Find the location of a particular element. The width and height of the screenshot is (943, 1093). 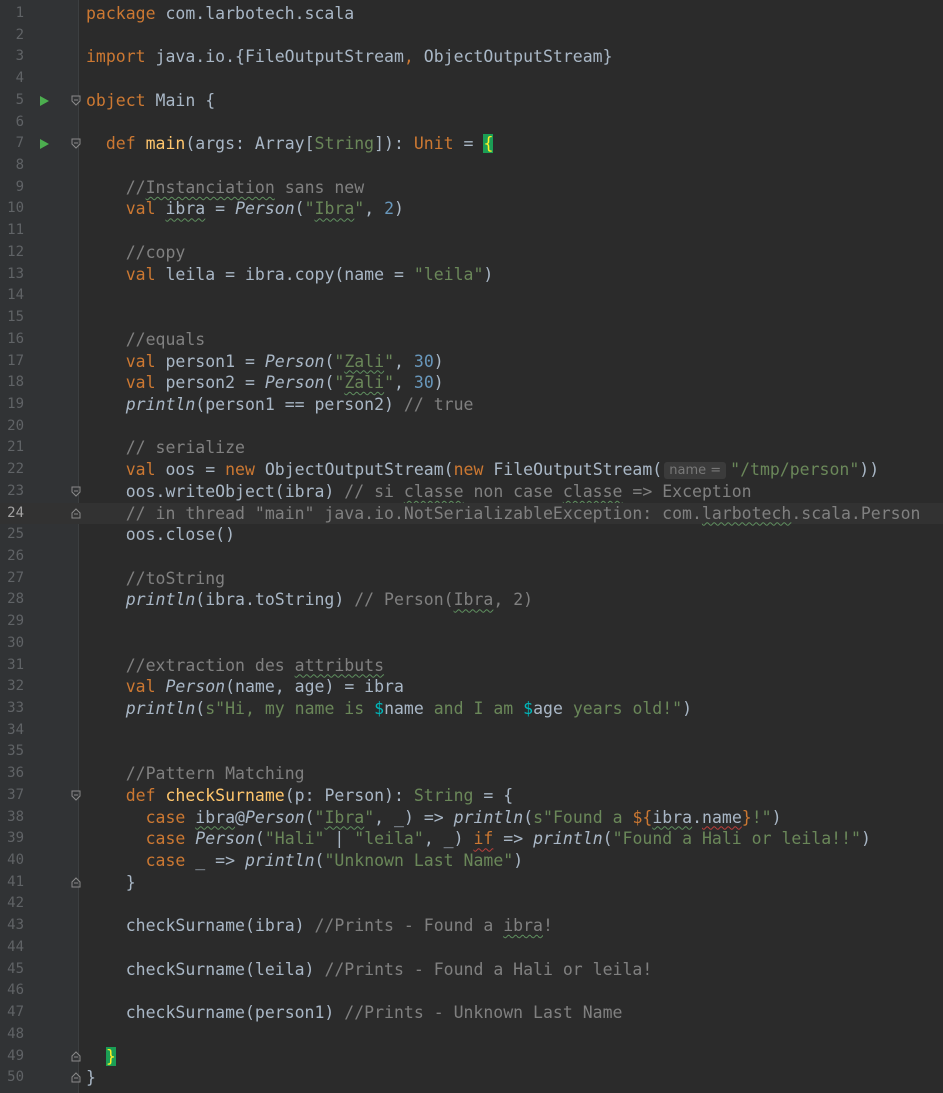

code-line-42: 42 is located at coordinates (471, 904).